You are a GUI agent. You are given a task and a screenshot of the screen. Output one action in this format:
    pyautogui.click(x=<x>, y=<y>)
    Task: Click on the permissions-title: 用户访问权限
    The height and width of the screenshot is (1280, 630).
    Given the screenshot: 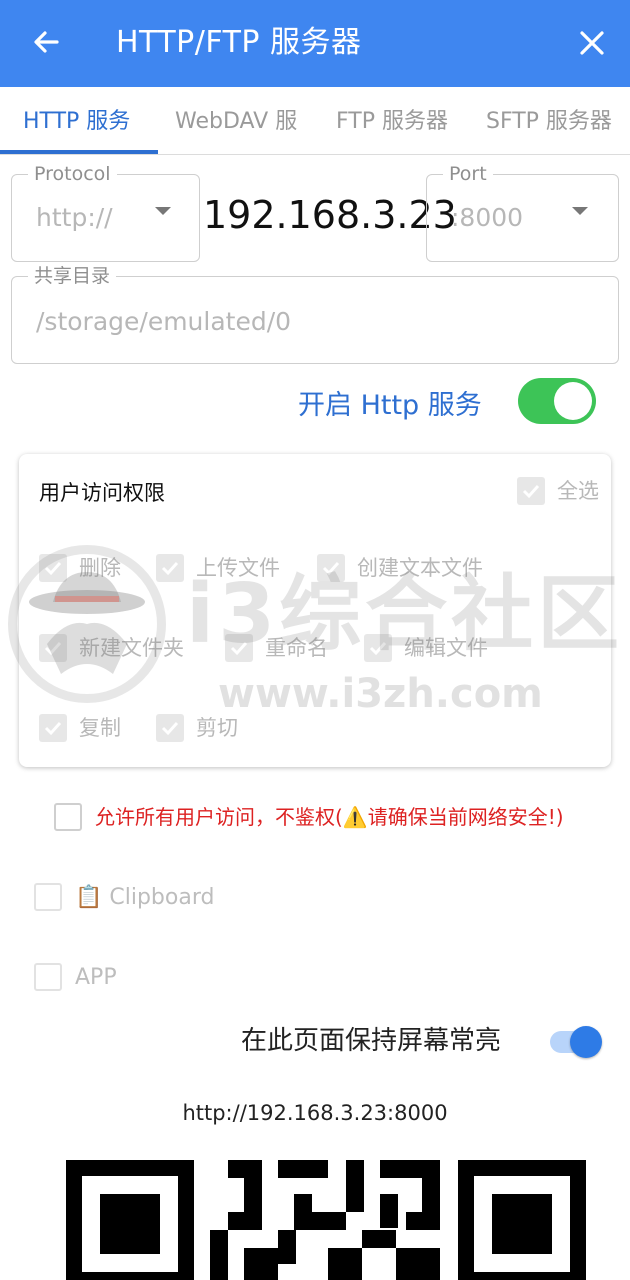 What is the action you would take?
    pyautogui.click(x=102, y=493)
    